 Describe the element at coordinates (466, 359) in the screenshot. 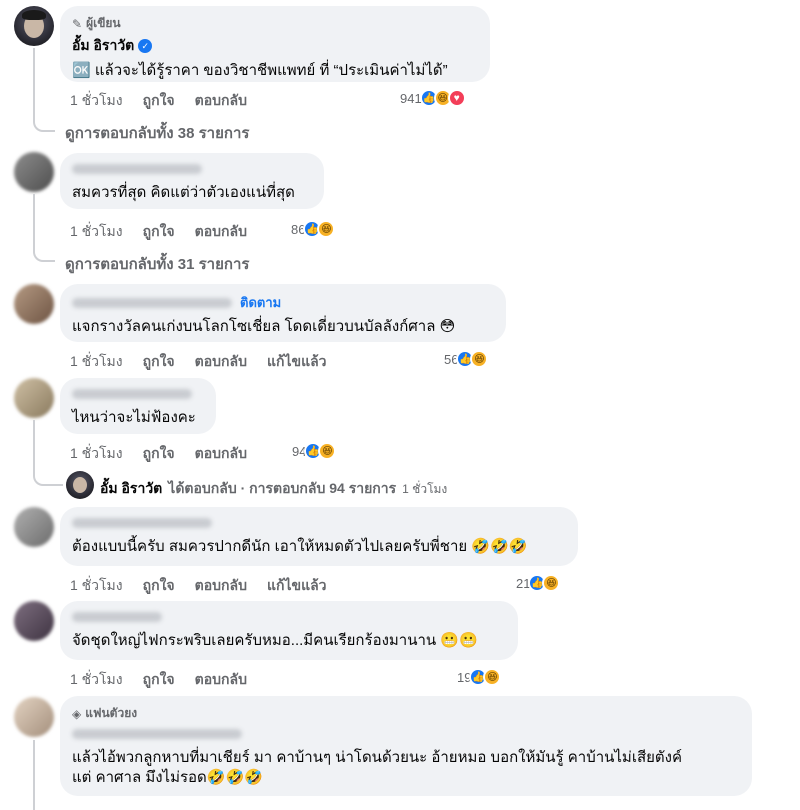

I see `reaction-summary: 56 👍 😆` at that location.